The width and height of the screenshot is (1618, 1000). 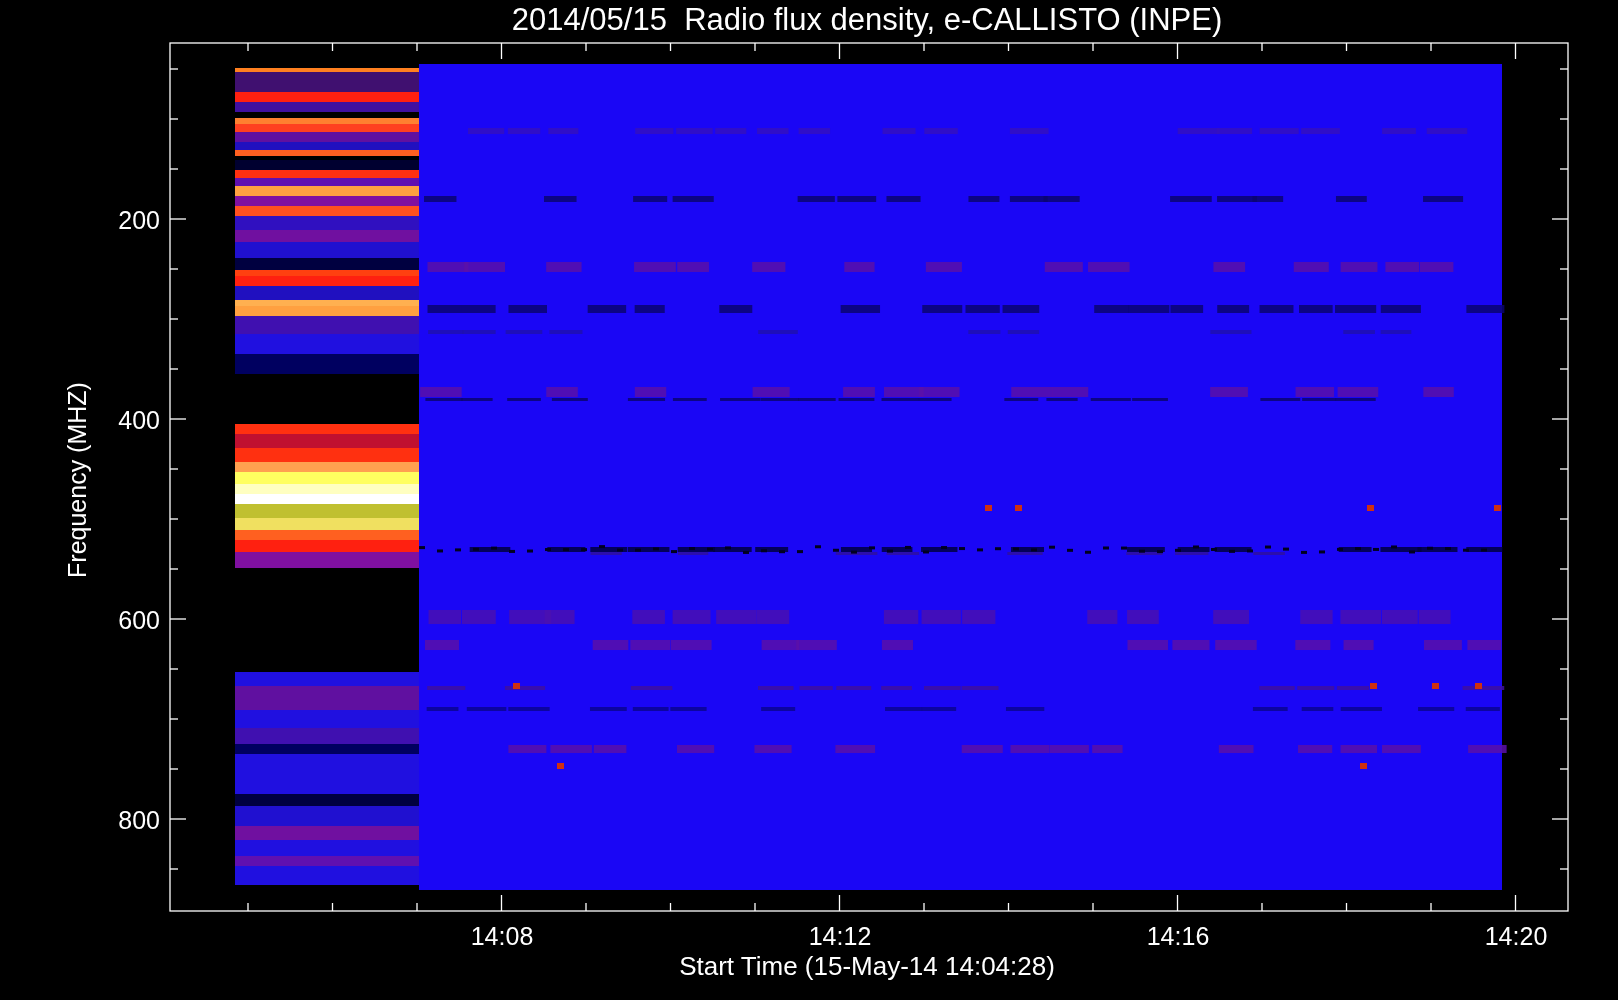 What do you see at coordinates (1178, 936) in the screenshot?
I see `tick-label: 14:16` at bounding box center [1178, 936].